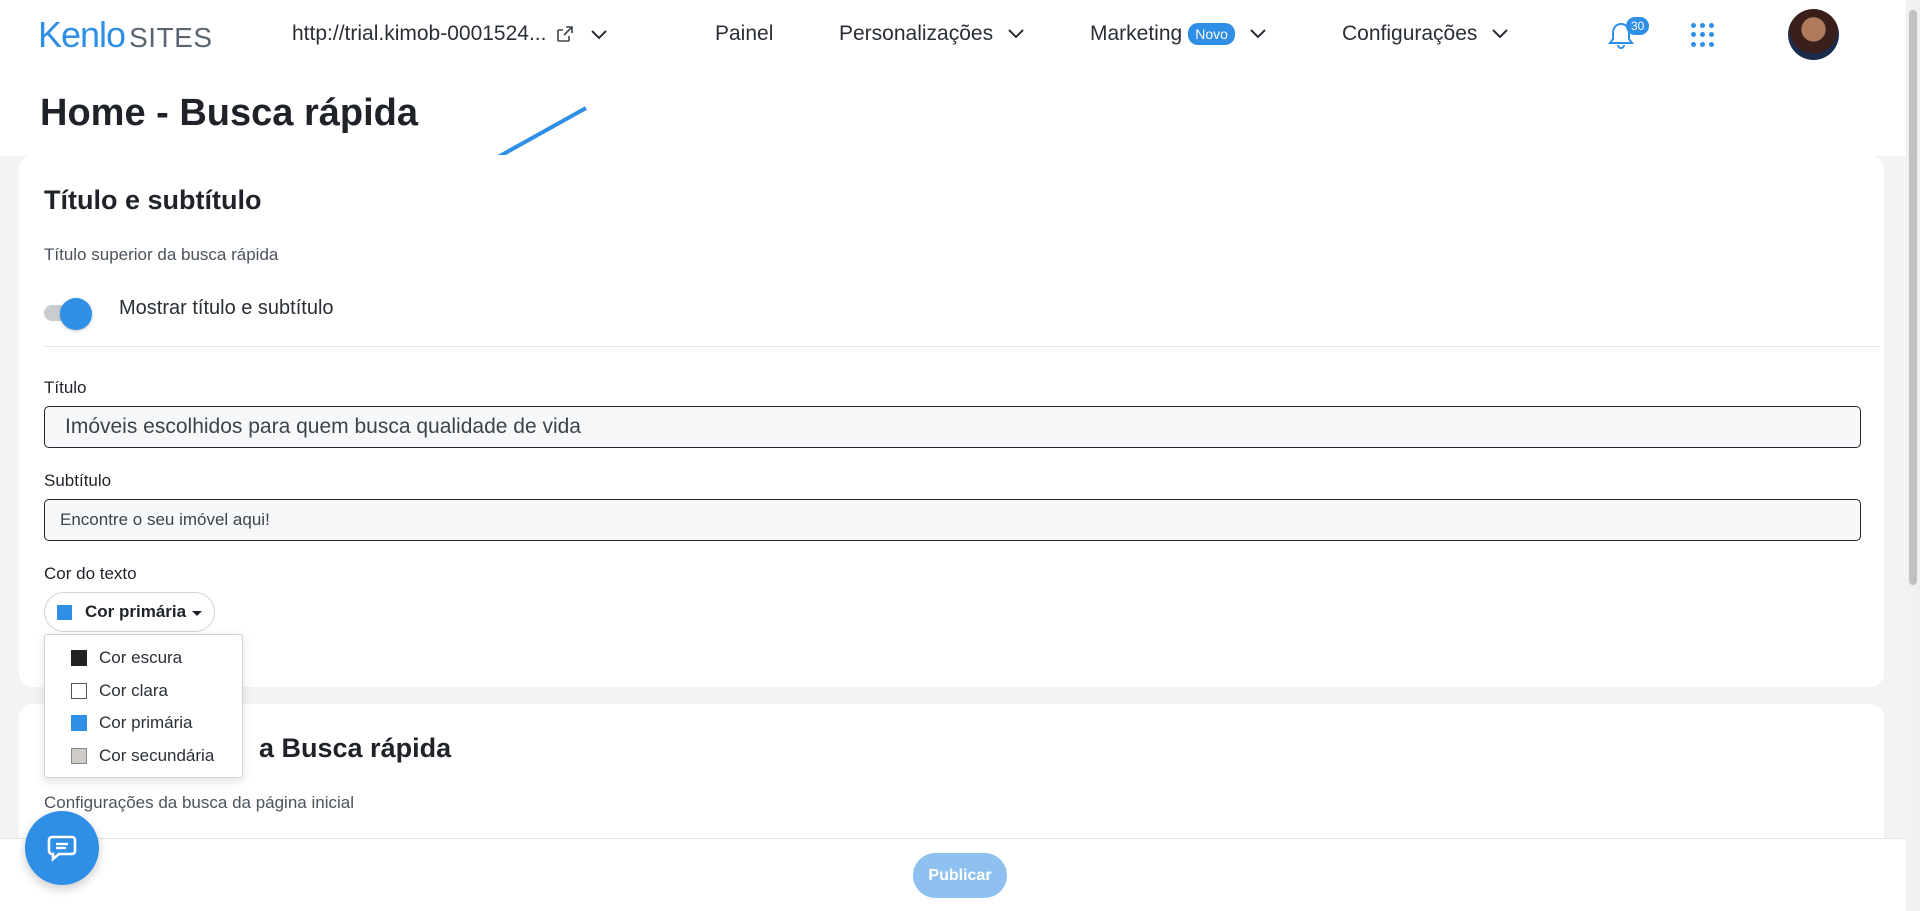  Describe the element at coordinates (90, 573) in the screenshot. I see `text-color-label: Cor do texto` at that location.